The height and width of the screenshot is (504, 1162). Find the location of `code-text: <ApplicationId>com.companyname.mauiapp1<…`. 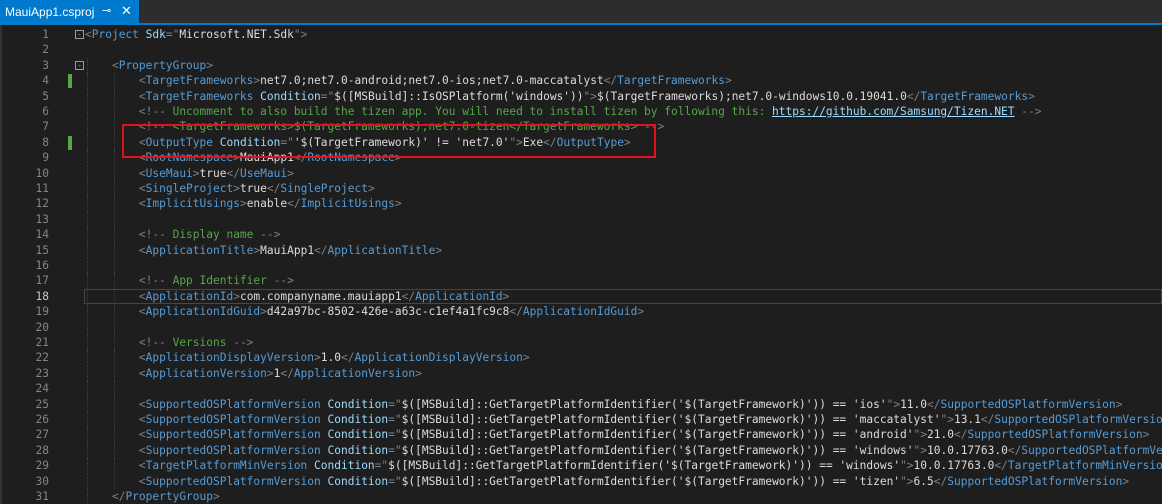

code-text: <ApplicationId>com.companyname.mauiapp1<… is located at coordinates (623, 296).